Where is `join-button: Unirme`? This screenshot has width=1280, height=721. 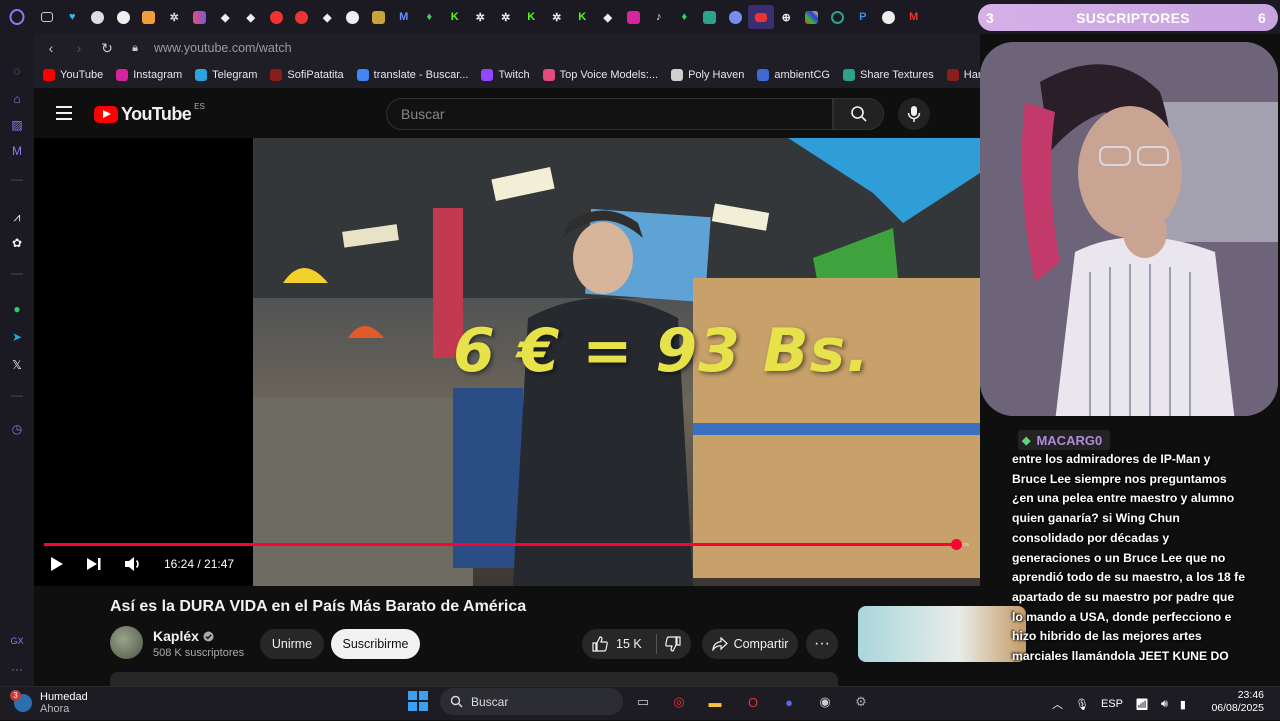
join-button: Unirme is located at coordinates (292, 644).